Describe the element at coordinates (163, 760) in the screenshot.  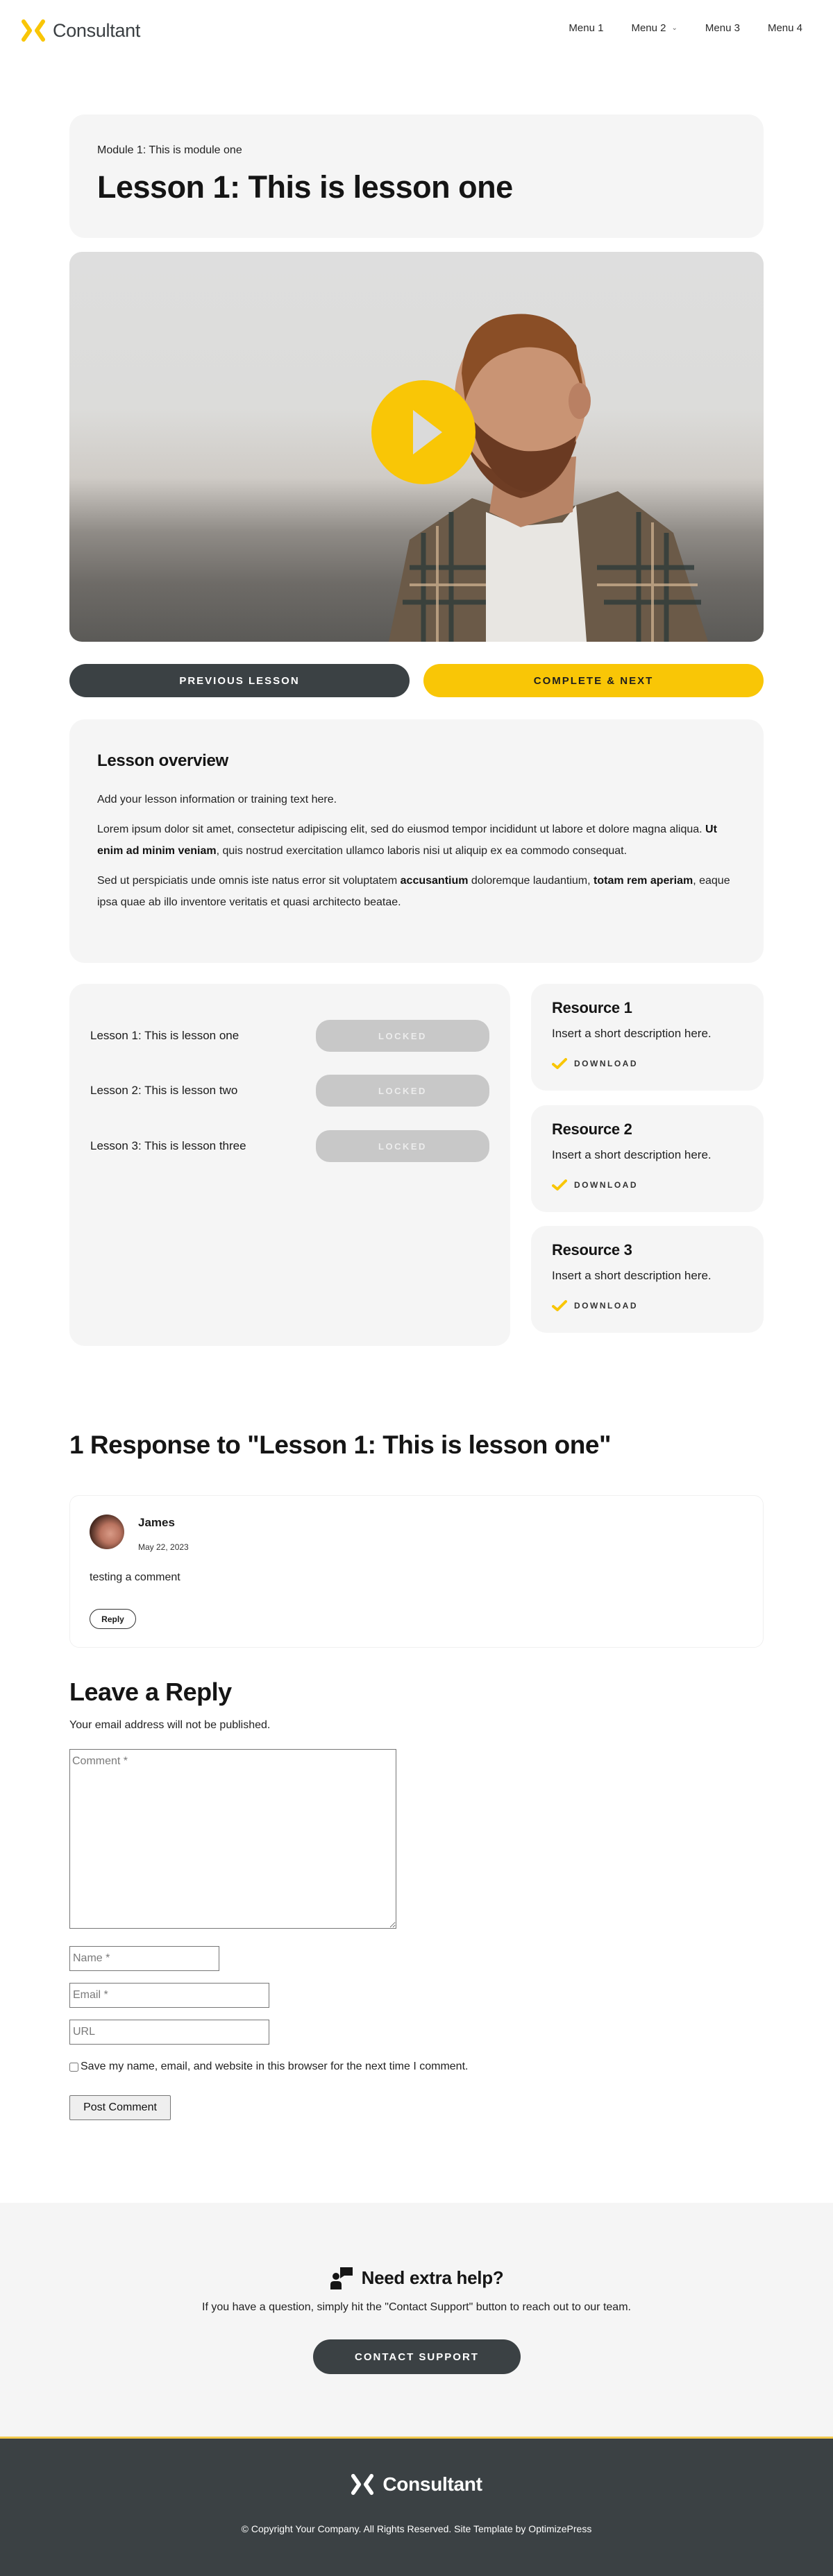
I see `overview-heading: Lesson overview` at that location.